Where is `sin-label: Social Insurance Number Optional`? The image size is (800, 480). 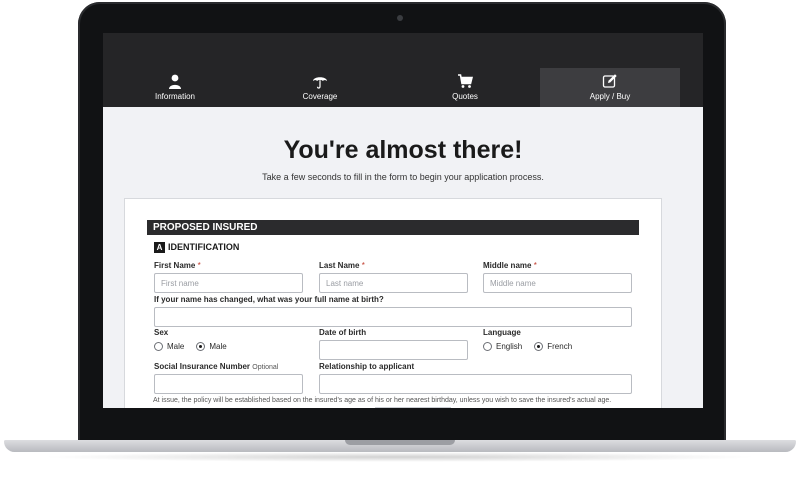 sin-label: Social Insurance Number Optional is located at coordinates (216, 366).